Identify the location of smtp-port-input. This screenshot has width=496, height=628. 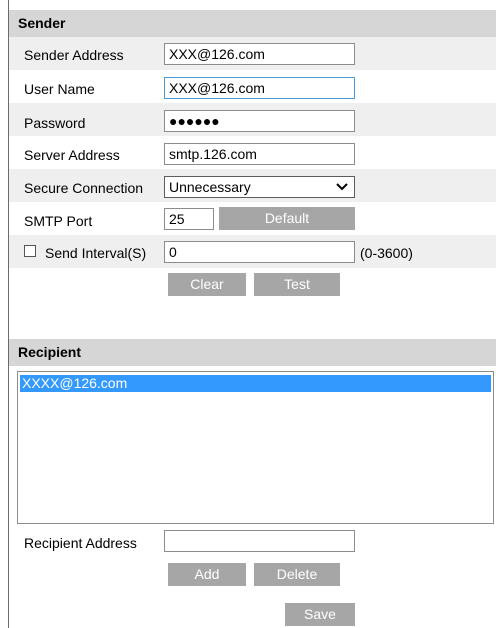
(189, 219).